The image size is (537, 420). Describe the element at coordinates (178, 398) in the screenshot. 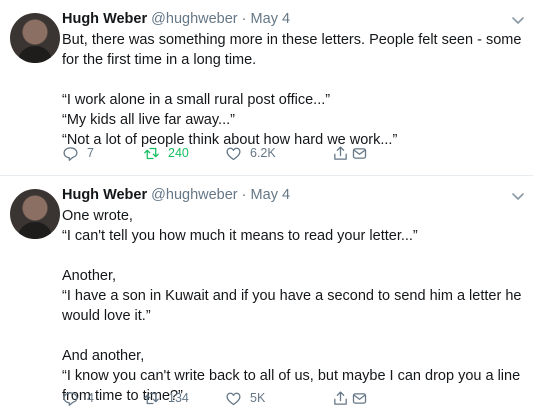

I see `retweet-count: 134` at that location.